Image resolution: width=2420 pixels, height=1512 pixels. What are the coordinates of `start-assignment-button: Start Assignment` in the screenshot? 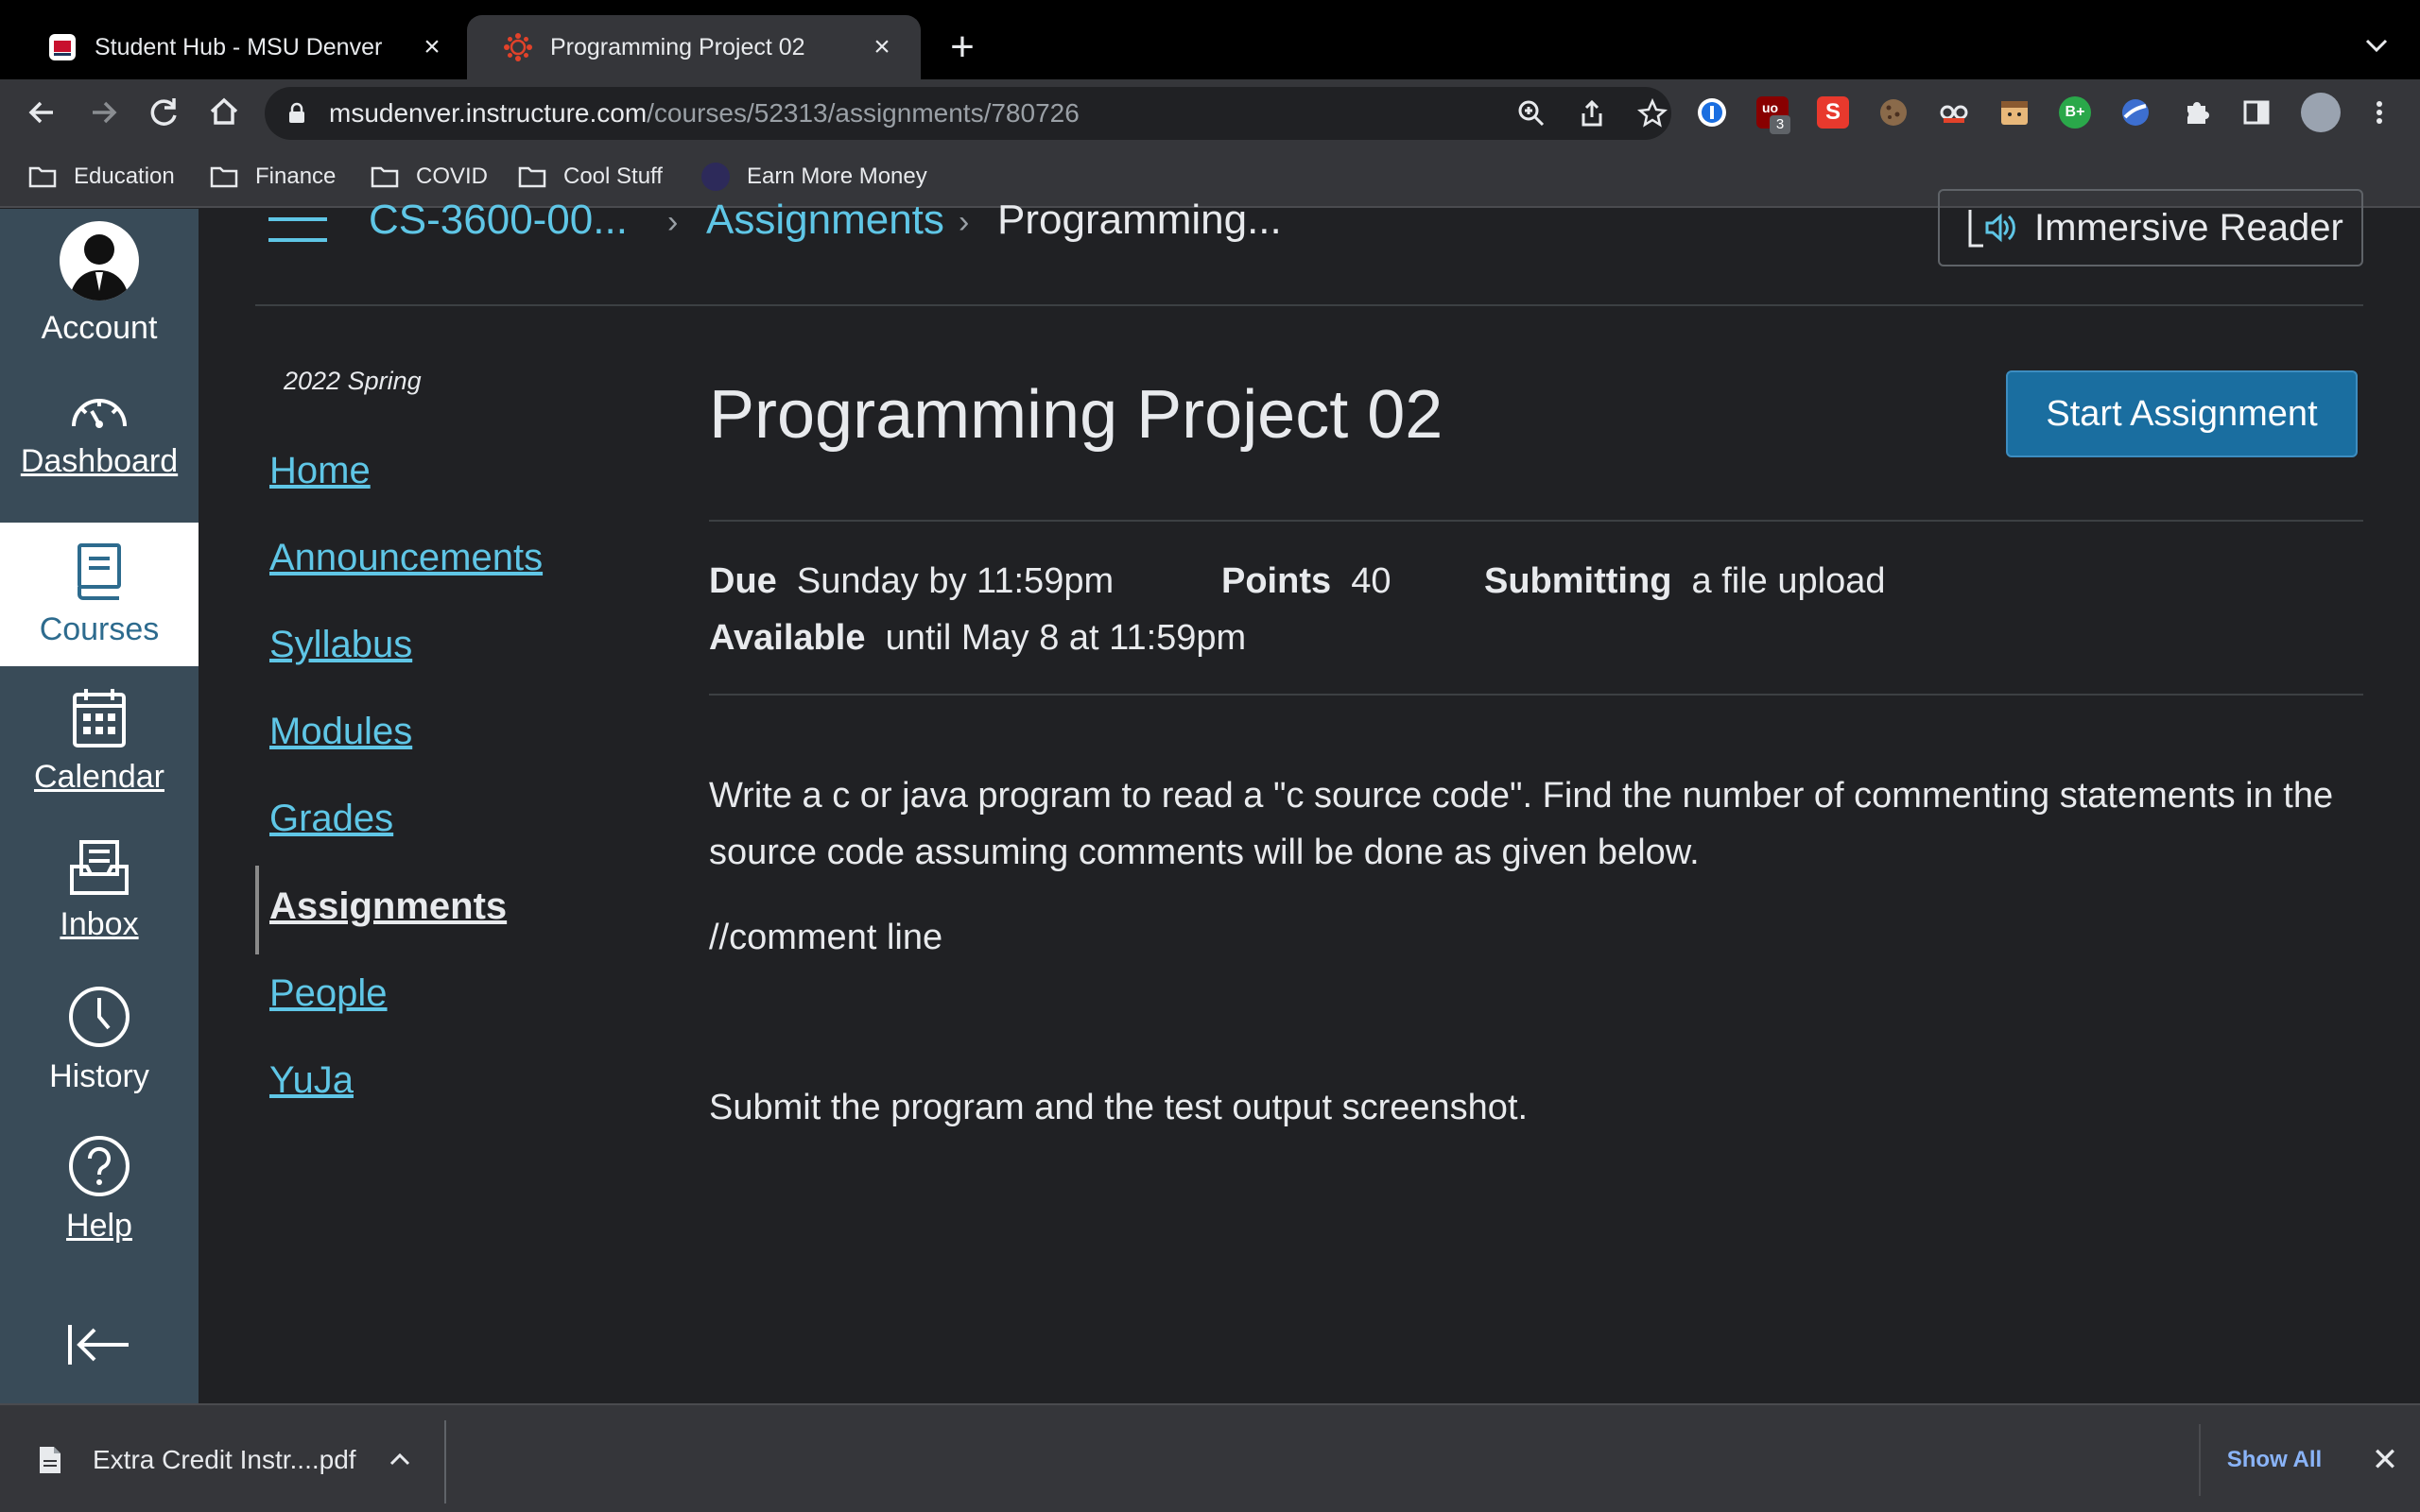 It's located at (2182, 413).